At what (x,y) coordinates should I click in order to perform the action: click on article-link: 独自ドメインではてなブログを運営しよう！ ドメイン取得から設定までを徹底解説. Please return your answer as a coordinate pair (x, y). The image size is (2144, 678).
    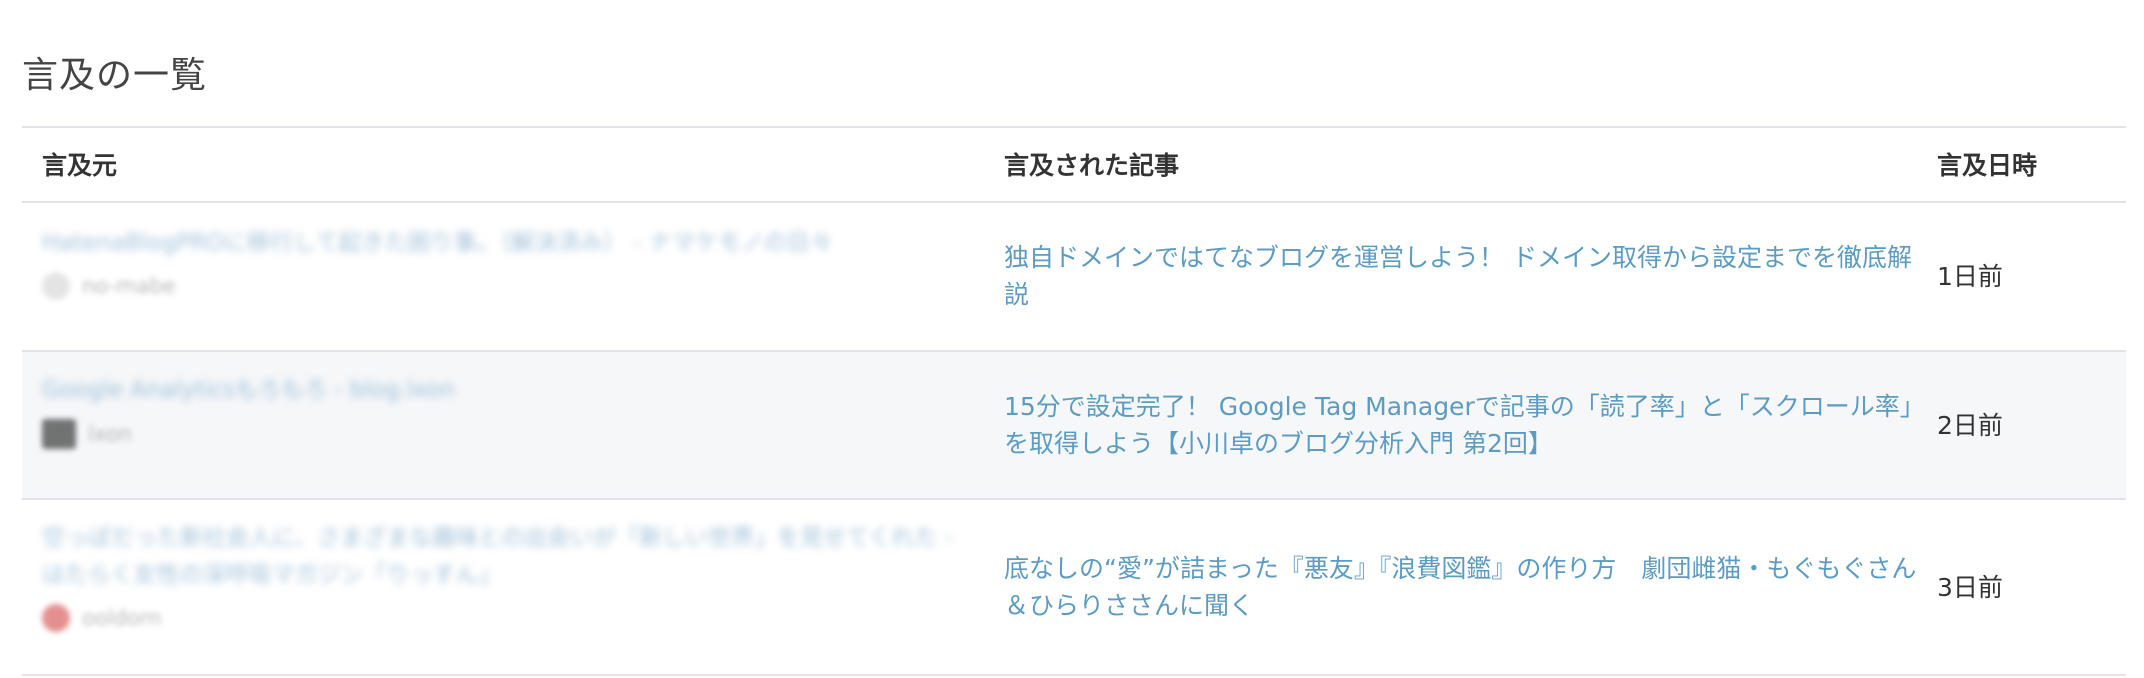
    Looking at the image, I should click on (1464, 276).